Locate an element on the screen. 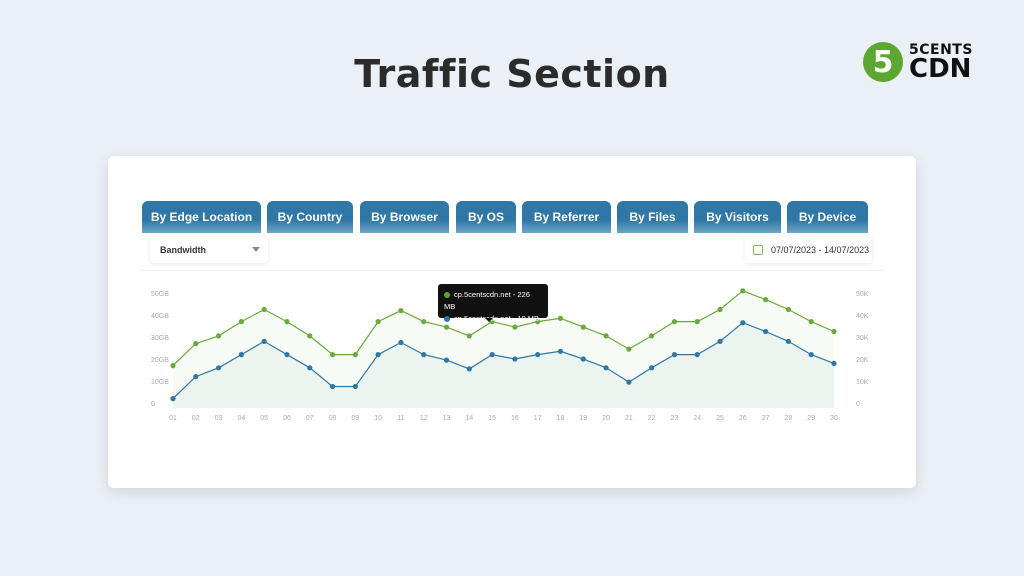  x-tick: 04 is located at coordinates (241, 418).